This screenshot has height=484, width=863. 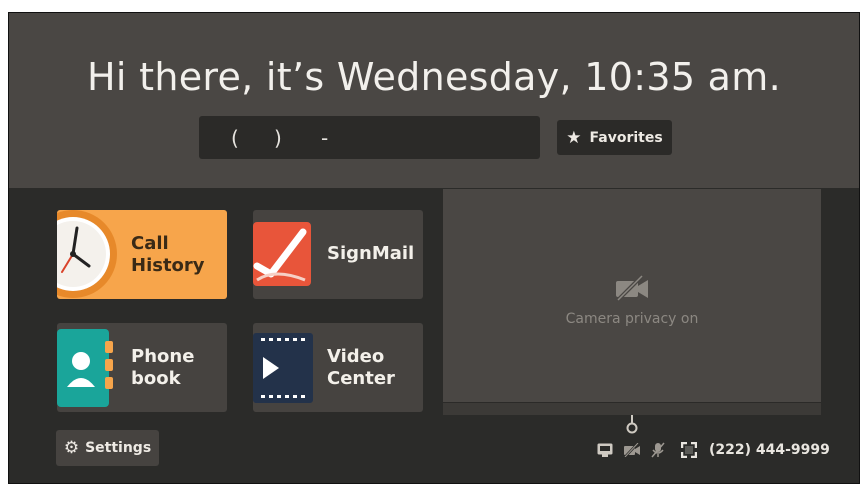 I want to click on tile-video-center: Video Center, so click(x=338, y=367).